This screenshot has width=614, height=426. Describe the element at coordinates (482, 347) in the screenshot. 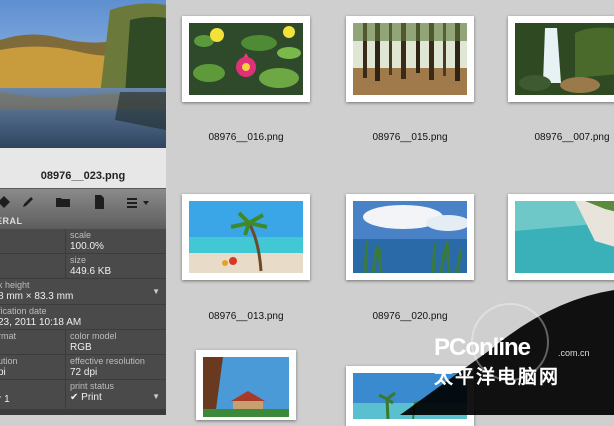

I see `watermark-brand: PConline` at that location.